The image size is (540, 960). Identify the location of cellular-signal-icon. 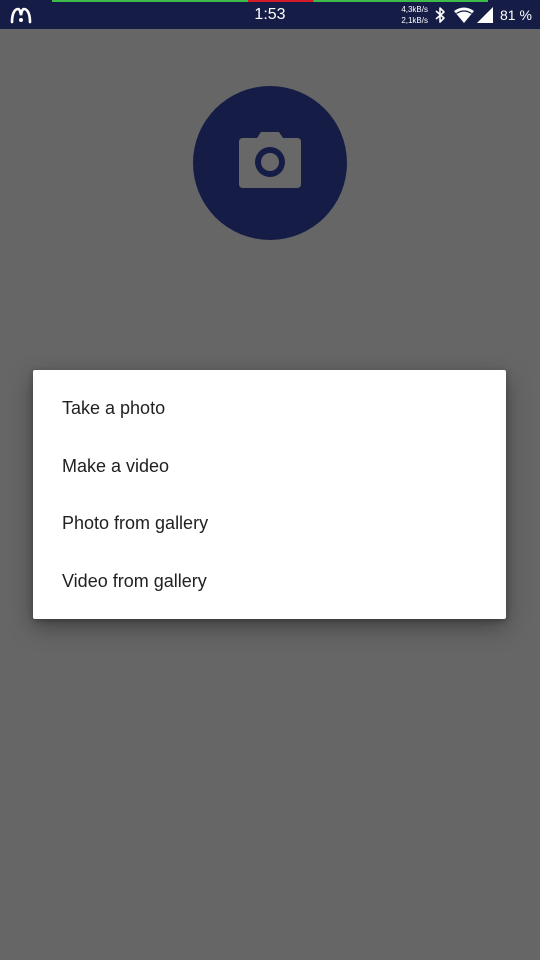
(485, 15).